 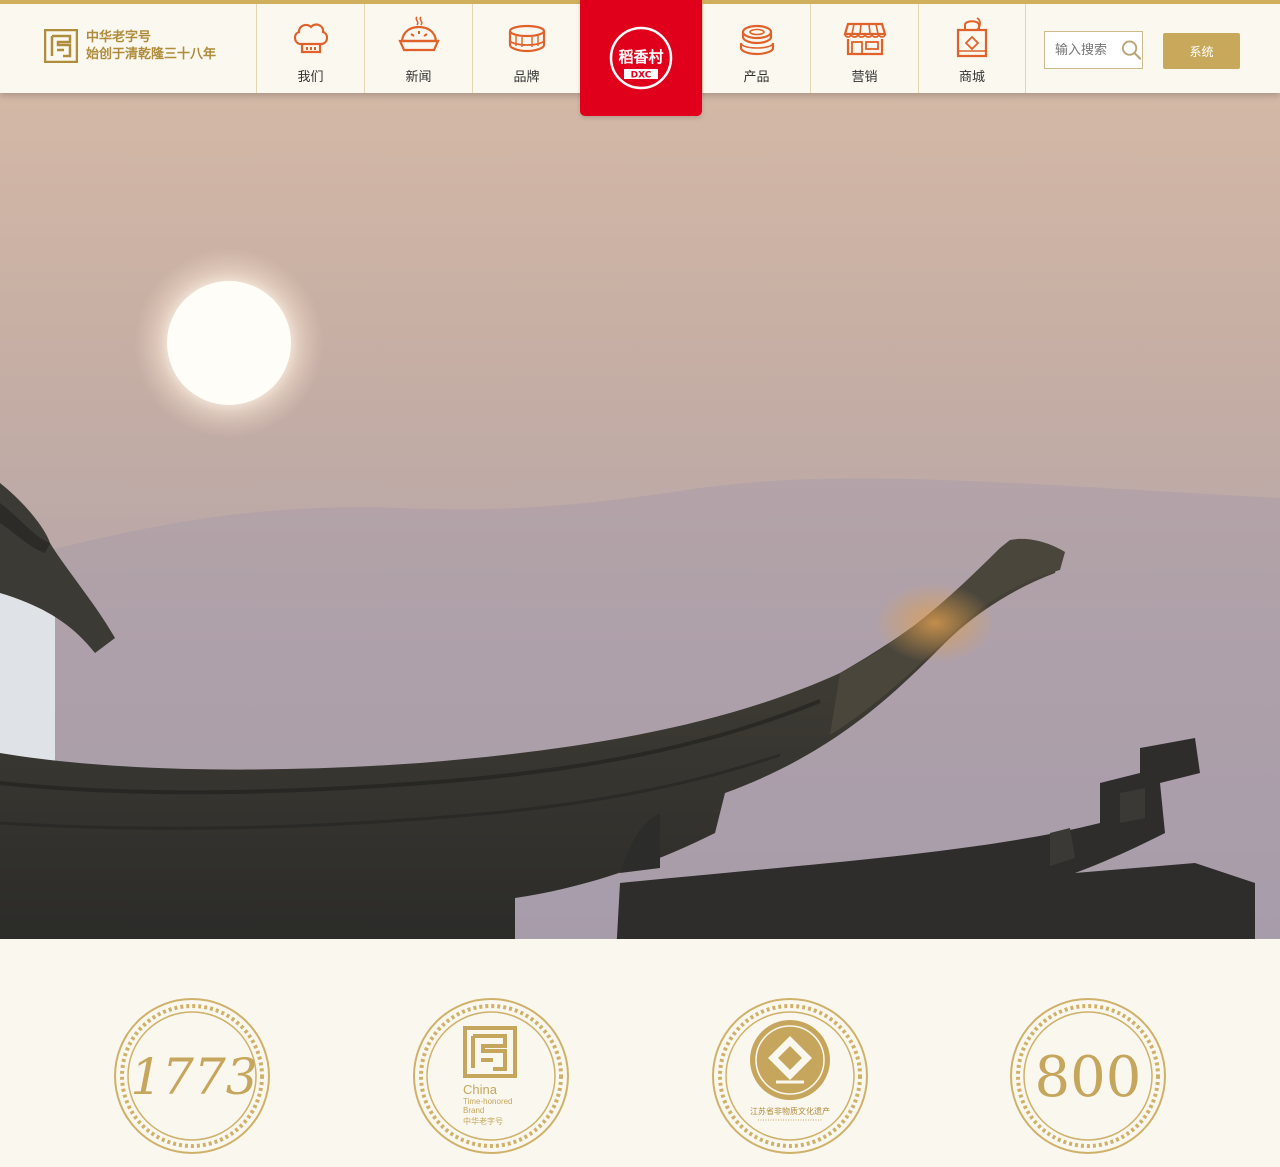 I want to click on brand-line1: 中华老字号, so click(x=119, y=37).